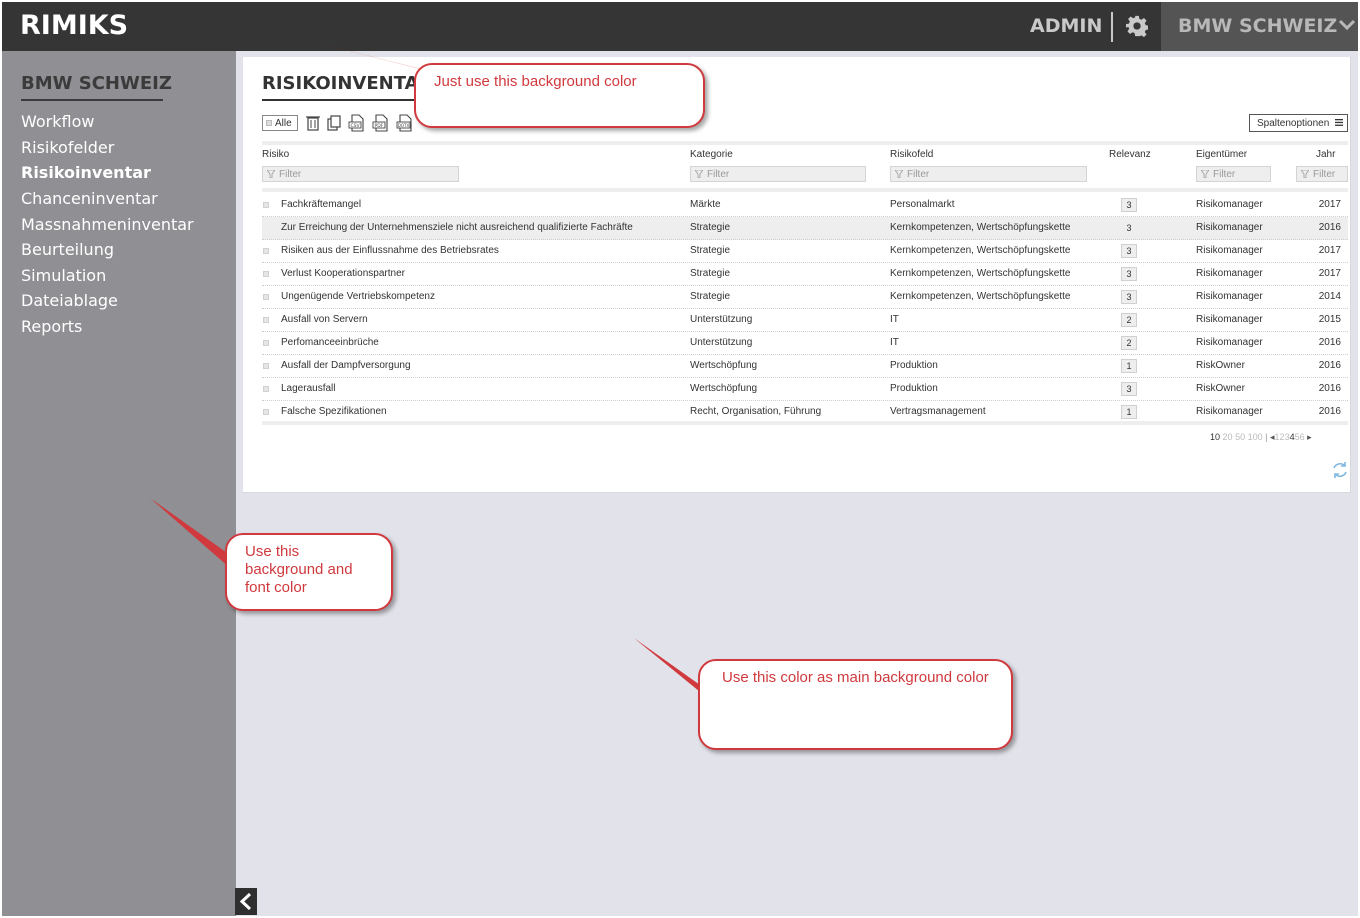  I want to click on gear-icon, so click(1137, 26).